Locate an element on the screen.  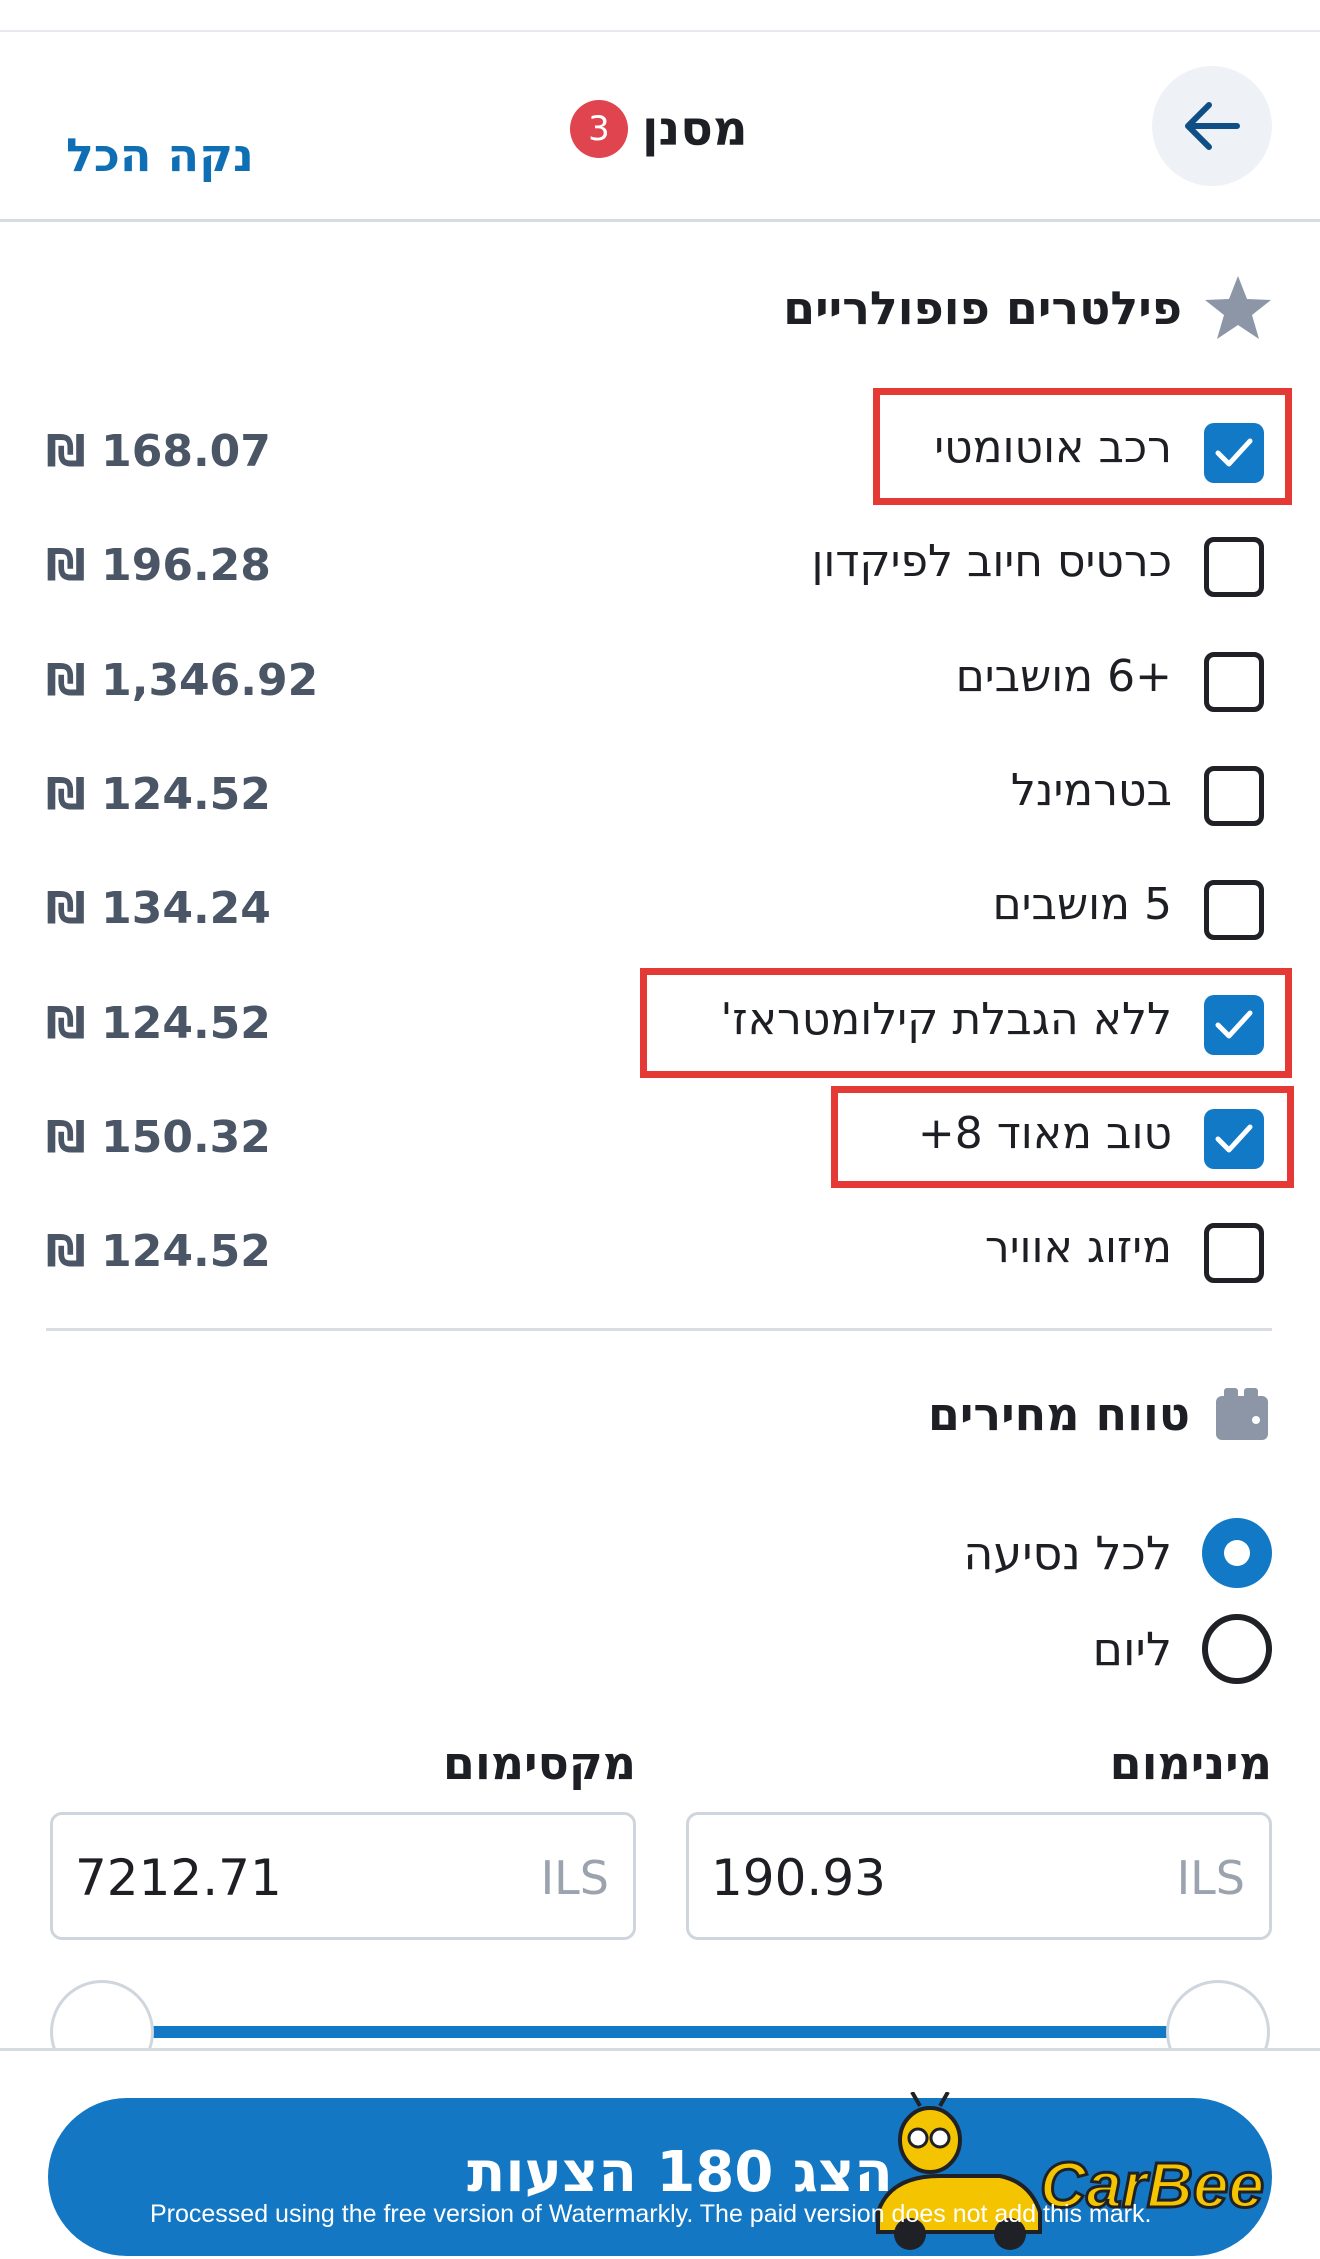
clear-all-button: נקה הכל is located at coordinates (160, 155).